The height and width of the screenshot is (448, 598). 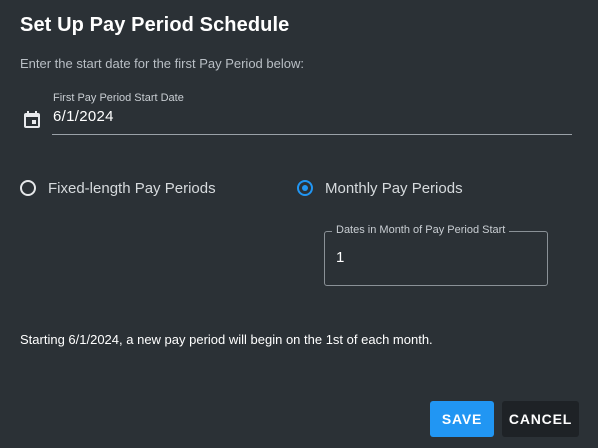 What do you see at coordinates (132, 188) in the screenshot?
I see `radio-fixed-length-label: Fixed-length Pay Periods` at bounding box center [132, 188].